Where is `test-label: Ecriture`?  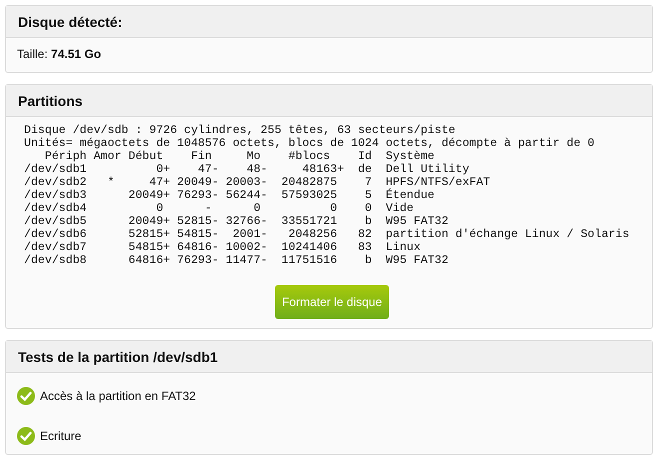
test-label: Ecriture is located at coordinates (61, 436).